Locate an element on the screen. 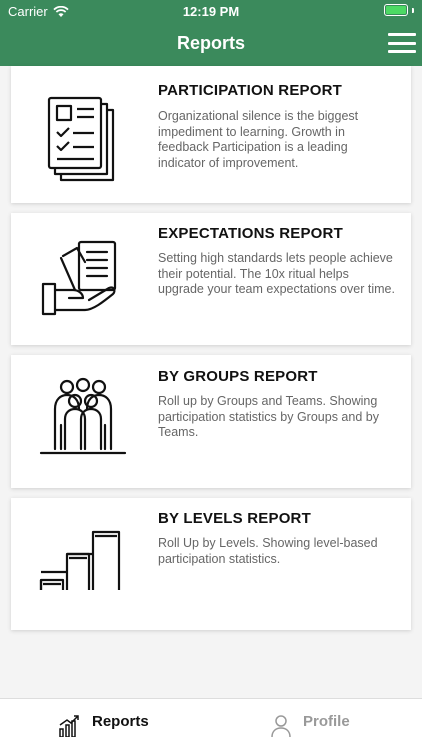  tab-profile-label: Profile is located at coordinates (326, 721).